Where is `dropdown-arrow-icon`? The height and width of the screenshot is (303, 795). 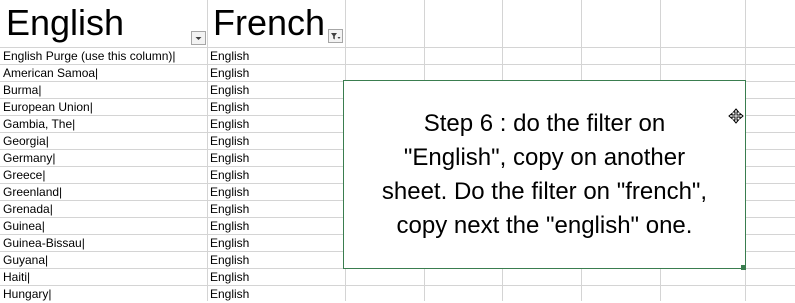 dropdown-arrow-icon is located at coordinates (198, 38).